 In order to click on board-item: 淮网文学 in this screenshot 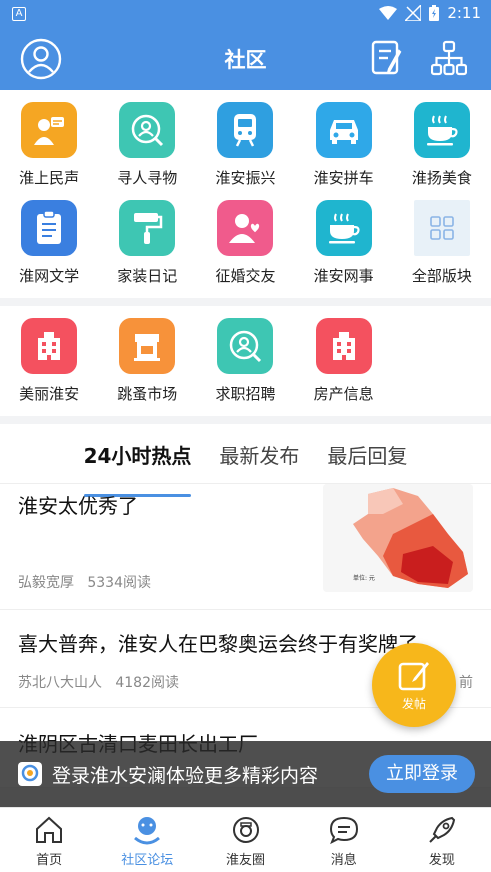, I will do `click(49, 249)`.